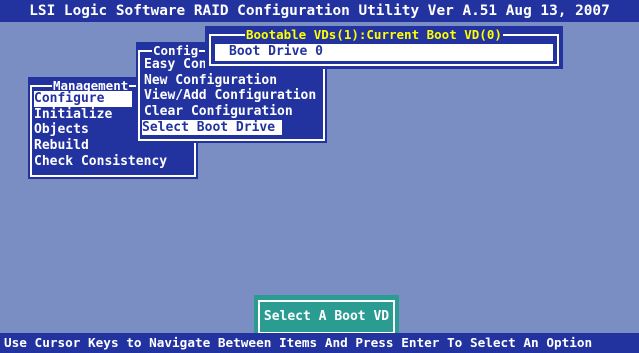 This screenshot has height=353, width=639. What do you see at coordinates (210, 81) in the screenshot?
I see `menu-item-new-configuration: New Configuration` at bounding box center [210, 81].